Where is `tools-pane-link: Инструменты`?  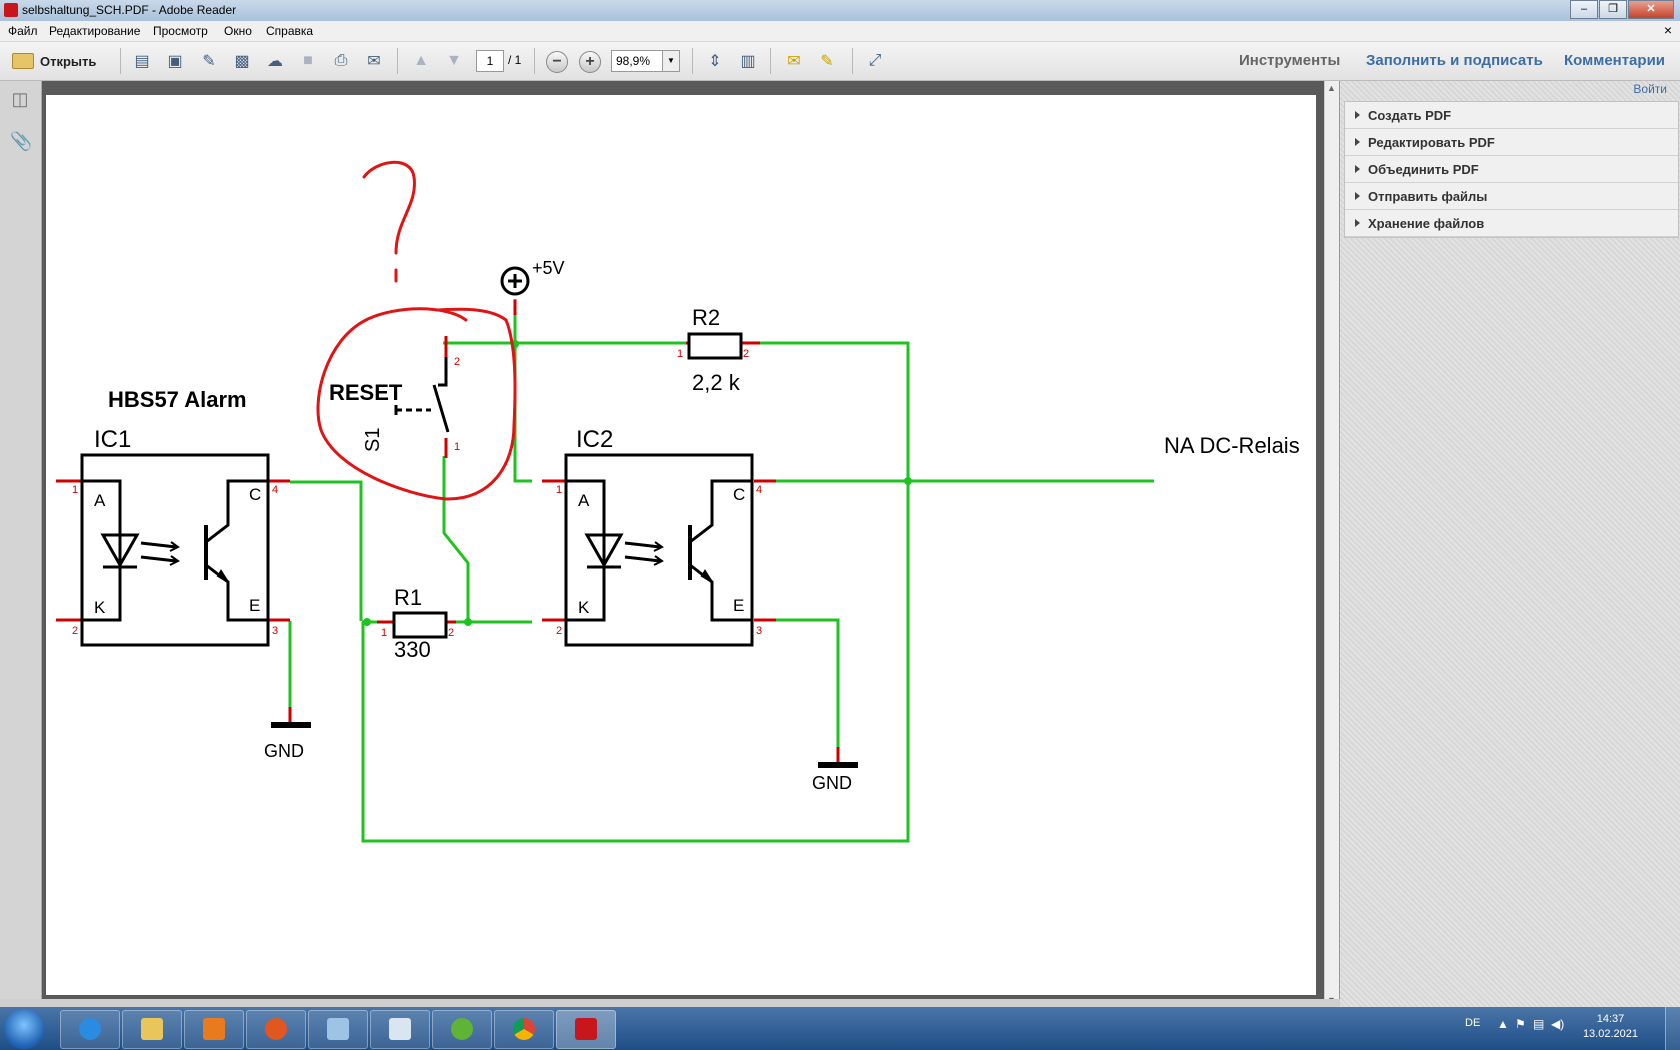
tools-pane-link: Инструменты is located at coordinates (1289, 60).